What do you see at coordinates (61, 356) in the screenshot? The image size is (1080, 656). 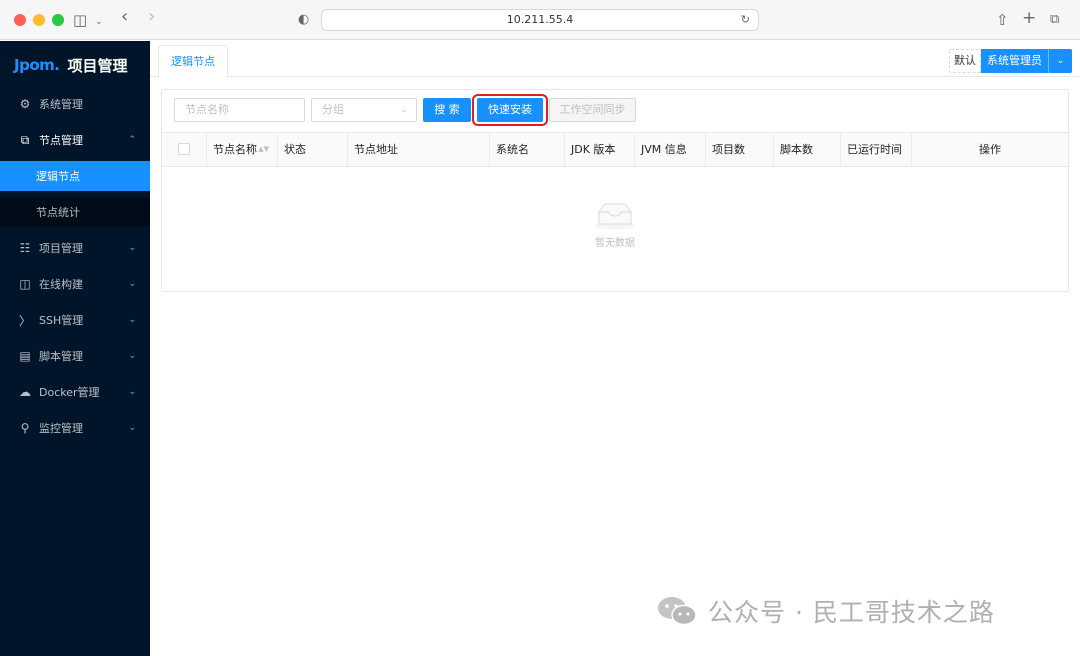 I see `sidebar-item-label: 脚本管理` at bounding box center [61, 356].